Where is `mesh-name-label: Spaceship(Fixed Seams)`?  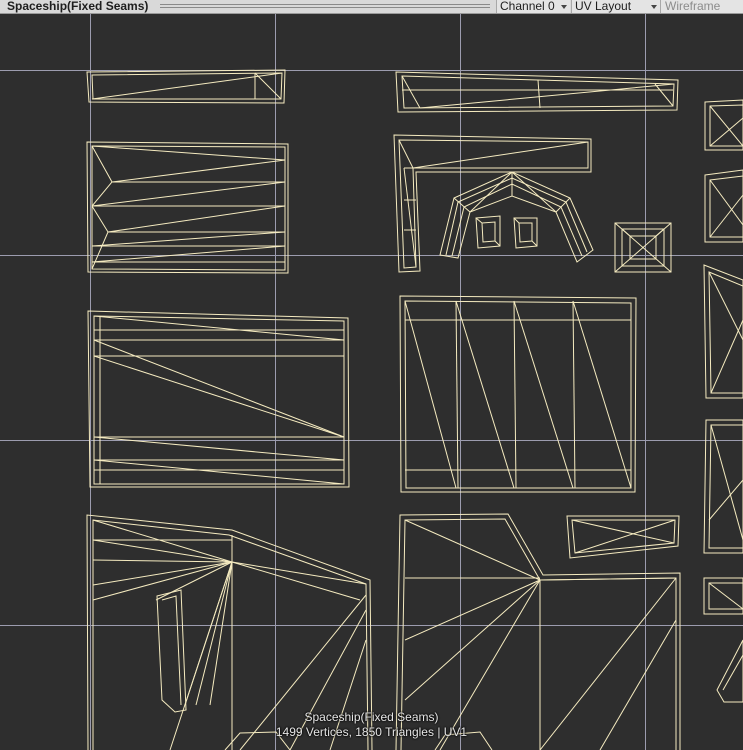
mesh-name-label: Spaceship(Fixed Seams) is located at coordinates (371, 717).